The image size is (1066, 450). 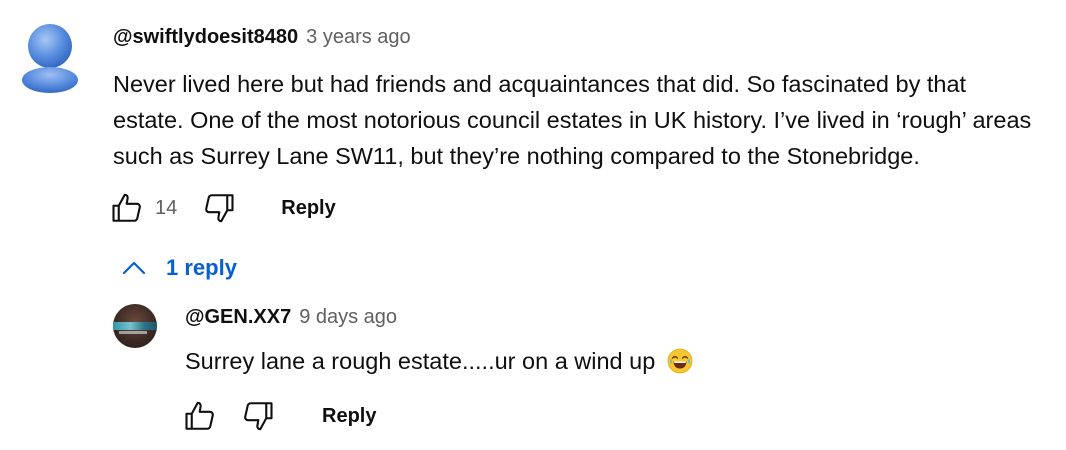 I want to click on avatar, so click(x=50, y=58).